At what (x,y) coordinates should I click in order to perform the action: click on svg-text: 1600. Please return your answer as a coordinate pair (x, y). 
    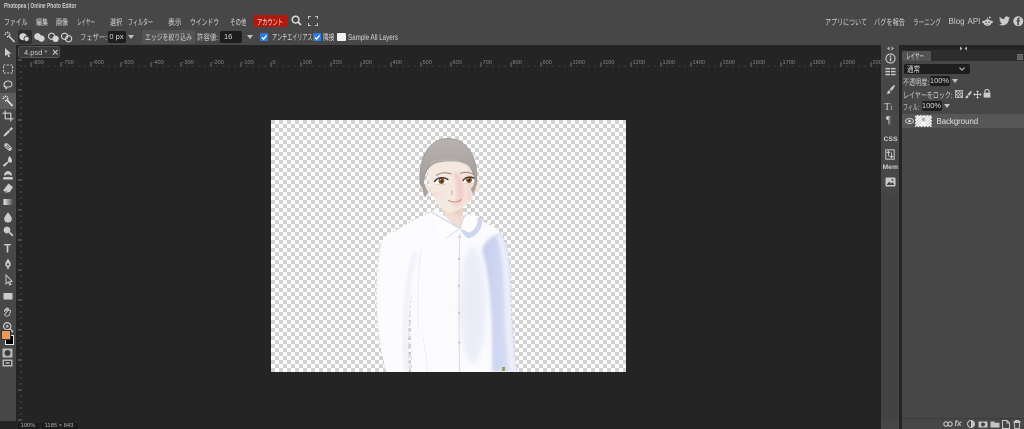
    Looking at the image, I should click on (759, 63).